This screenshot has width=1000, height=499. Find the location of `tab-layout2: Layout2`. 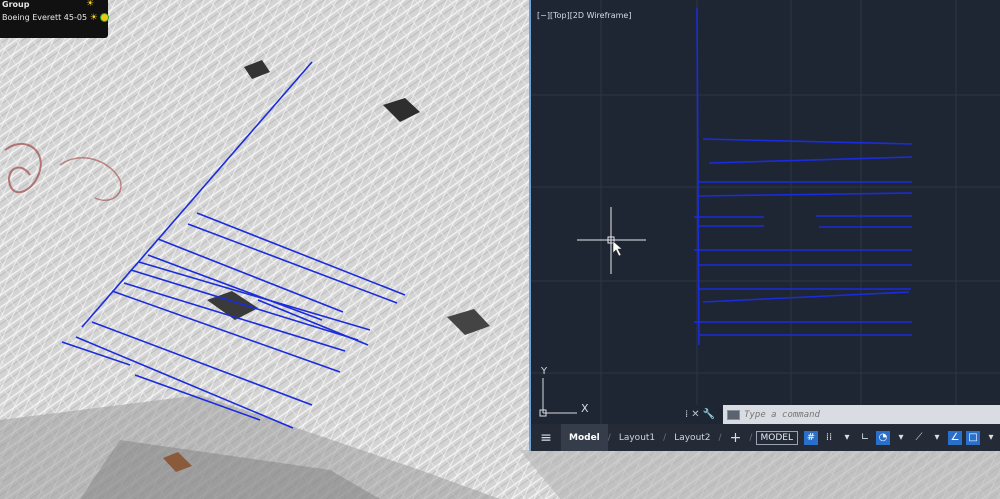

tab-layout2: Layout2 is located at coordinates (692, 437).